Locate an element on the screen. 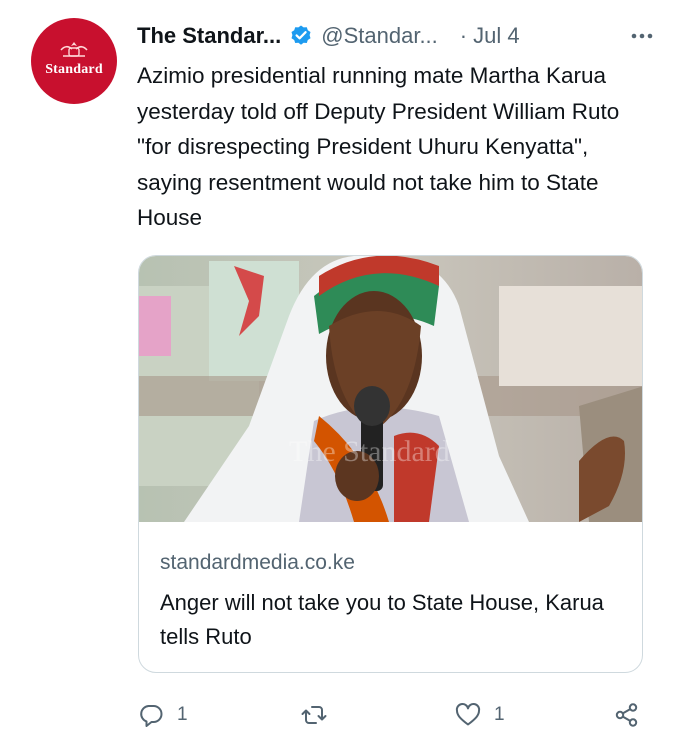 This screenshot has width=675, height=754. retweet-button is located at coordinates (320, 715).